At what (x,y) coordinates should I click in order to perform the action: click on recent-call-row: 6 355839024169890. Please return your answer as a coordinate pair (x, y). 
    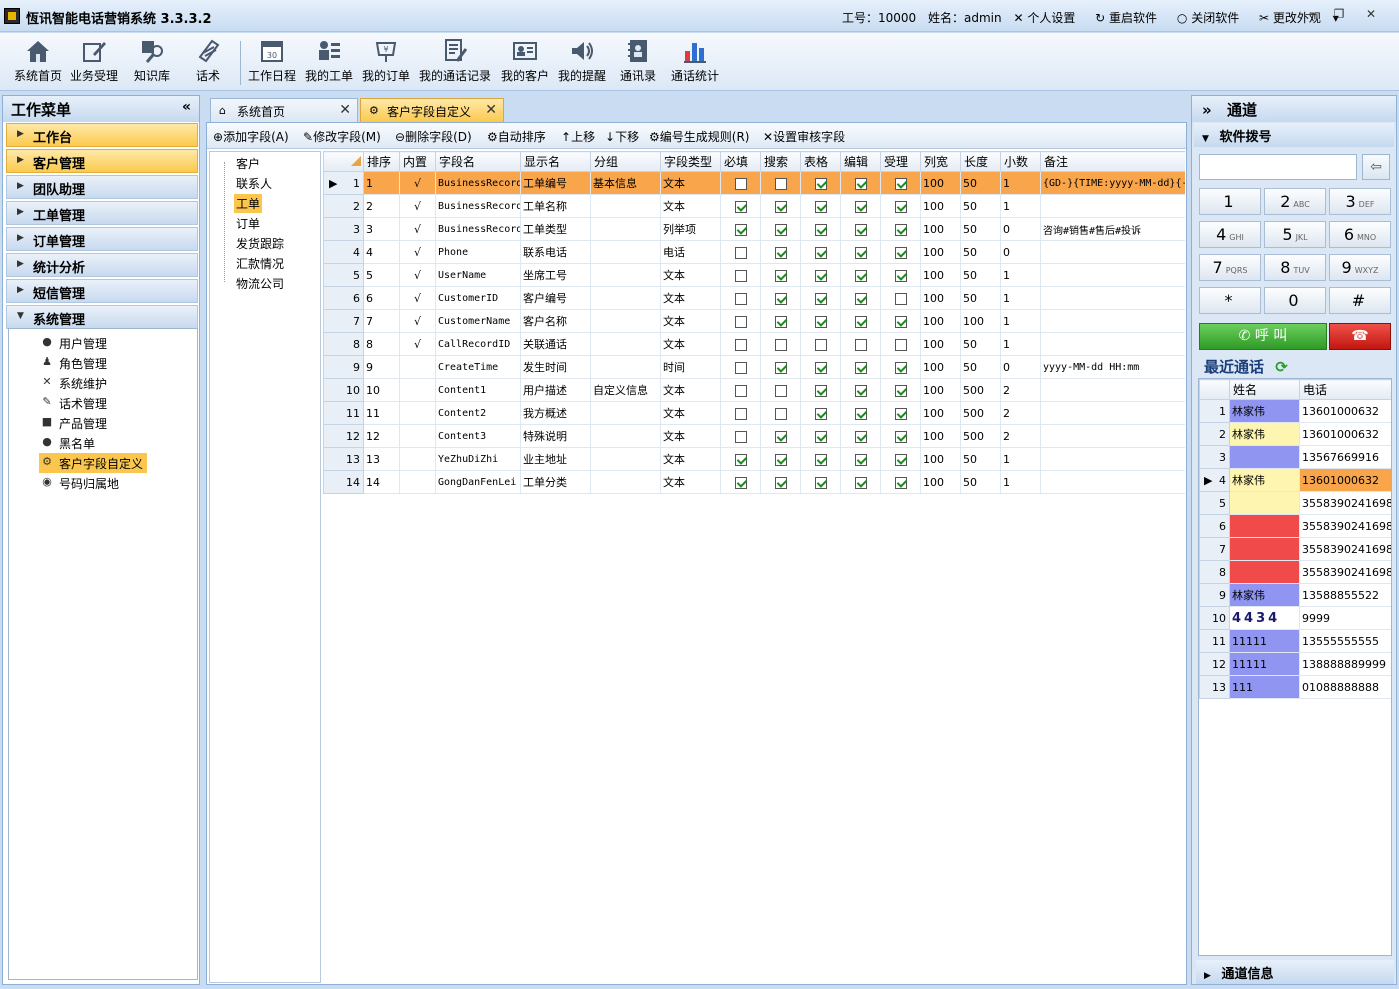
    Looking at the image, I should click on (1295, 526).